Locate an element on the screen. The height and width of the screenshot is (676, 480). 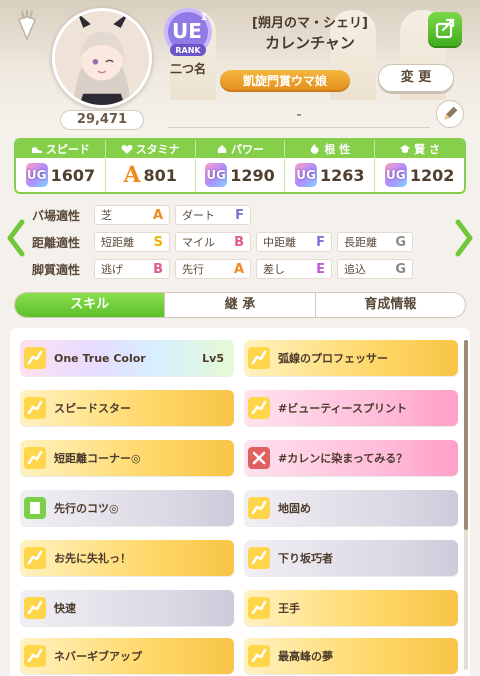
next-arrow-icon is located at coordinates (464, 238).